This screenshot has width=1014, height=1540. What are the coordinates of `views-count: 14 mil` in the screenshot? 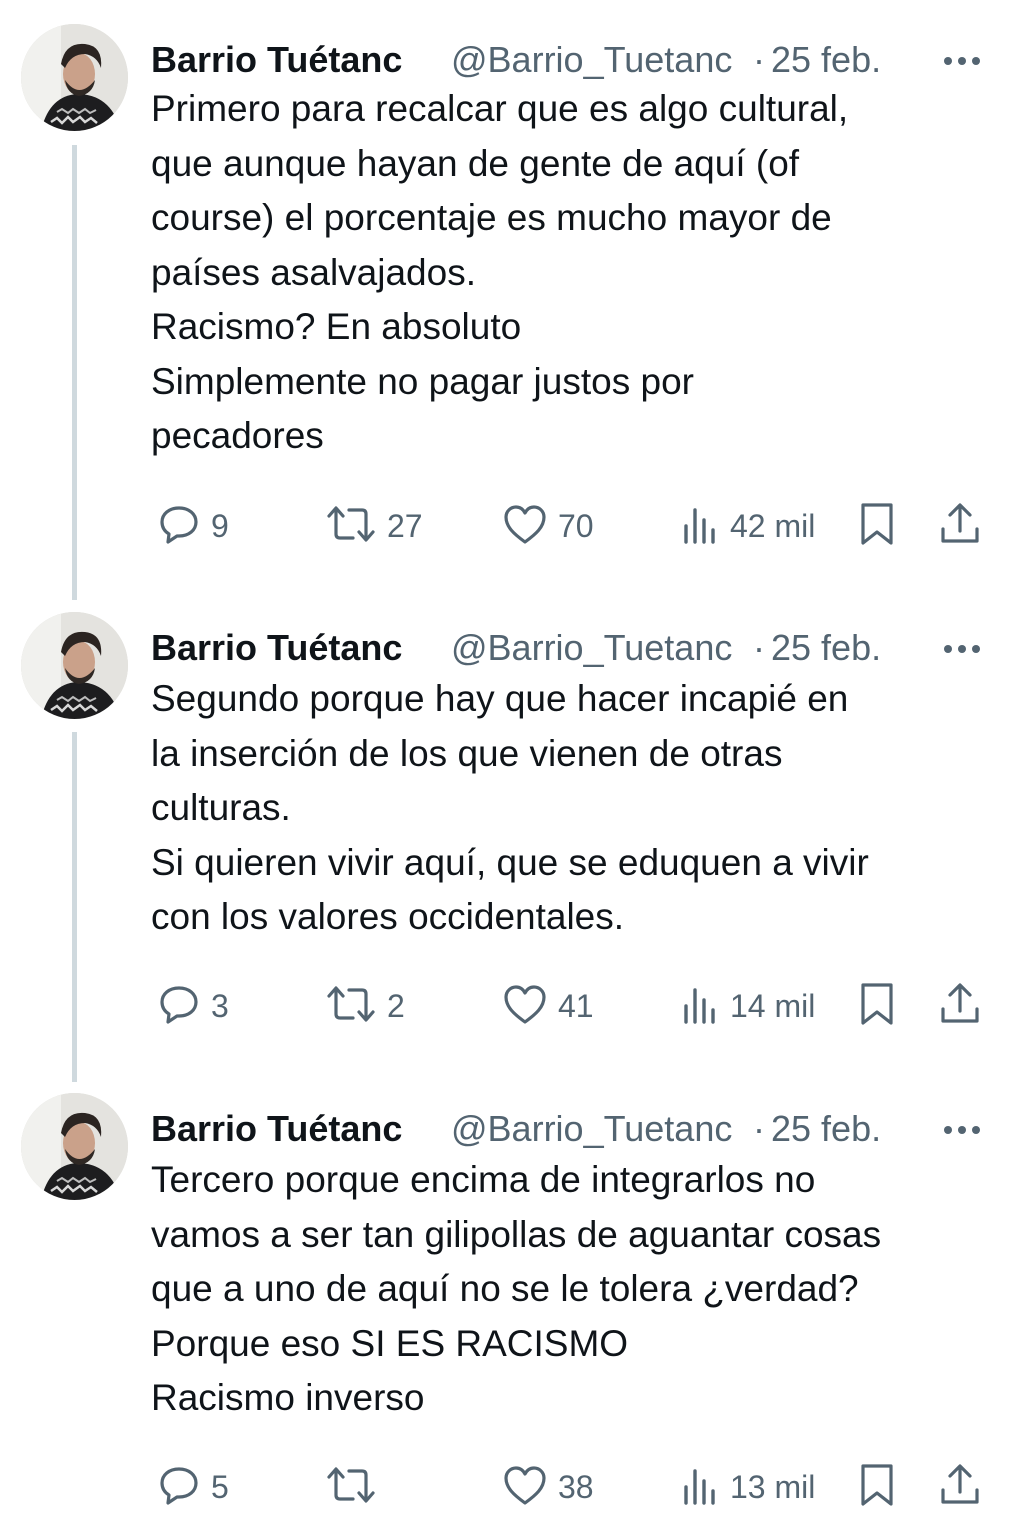 It's located at (773, 1005).